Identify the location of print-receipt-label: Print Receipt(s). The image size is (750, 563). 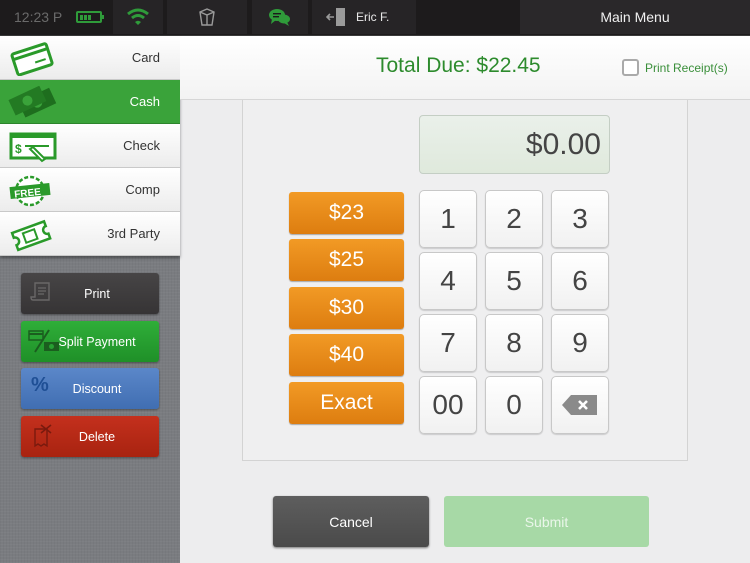
(686, 67).